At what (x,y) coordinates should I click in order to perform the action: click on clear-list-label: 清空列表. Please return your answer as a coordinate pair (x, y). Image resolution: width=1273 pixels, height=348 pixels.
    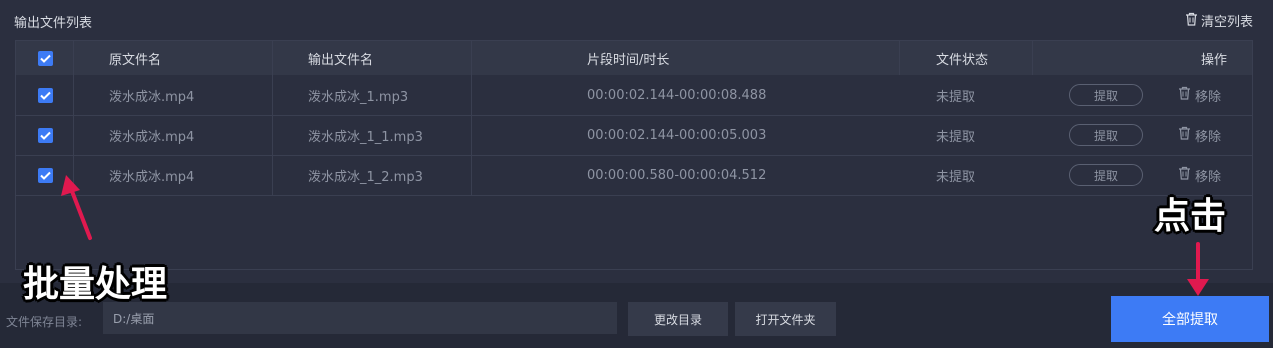
    Looking at the image, I should click on (1226, 22).